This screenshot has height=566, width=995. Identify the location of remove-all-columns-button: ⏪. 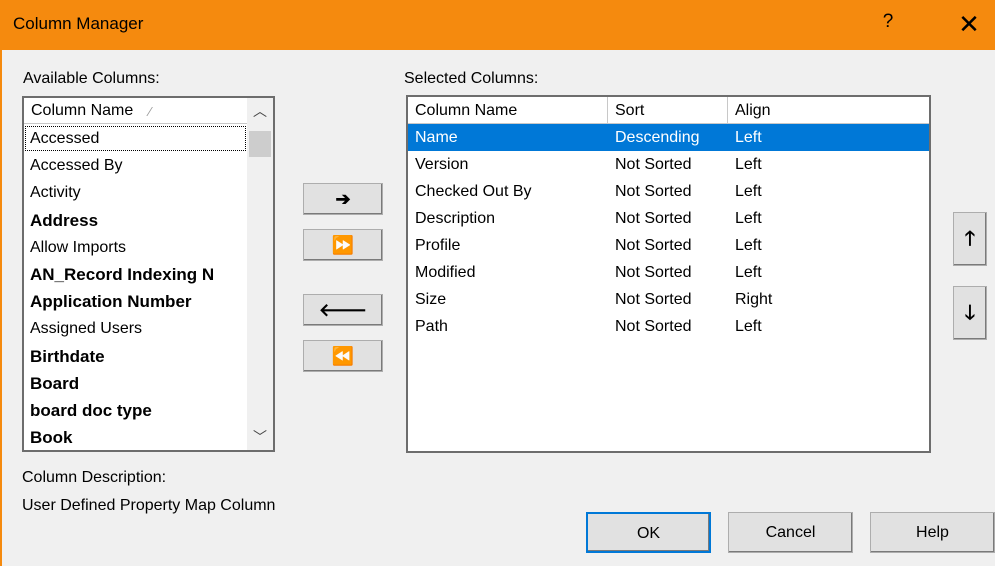
(343, 356).